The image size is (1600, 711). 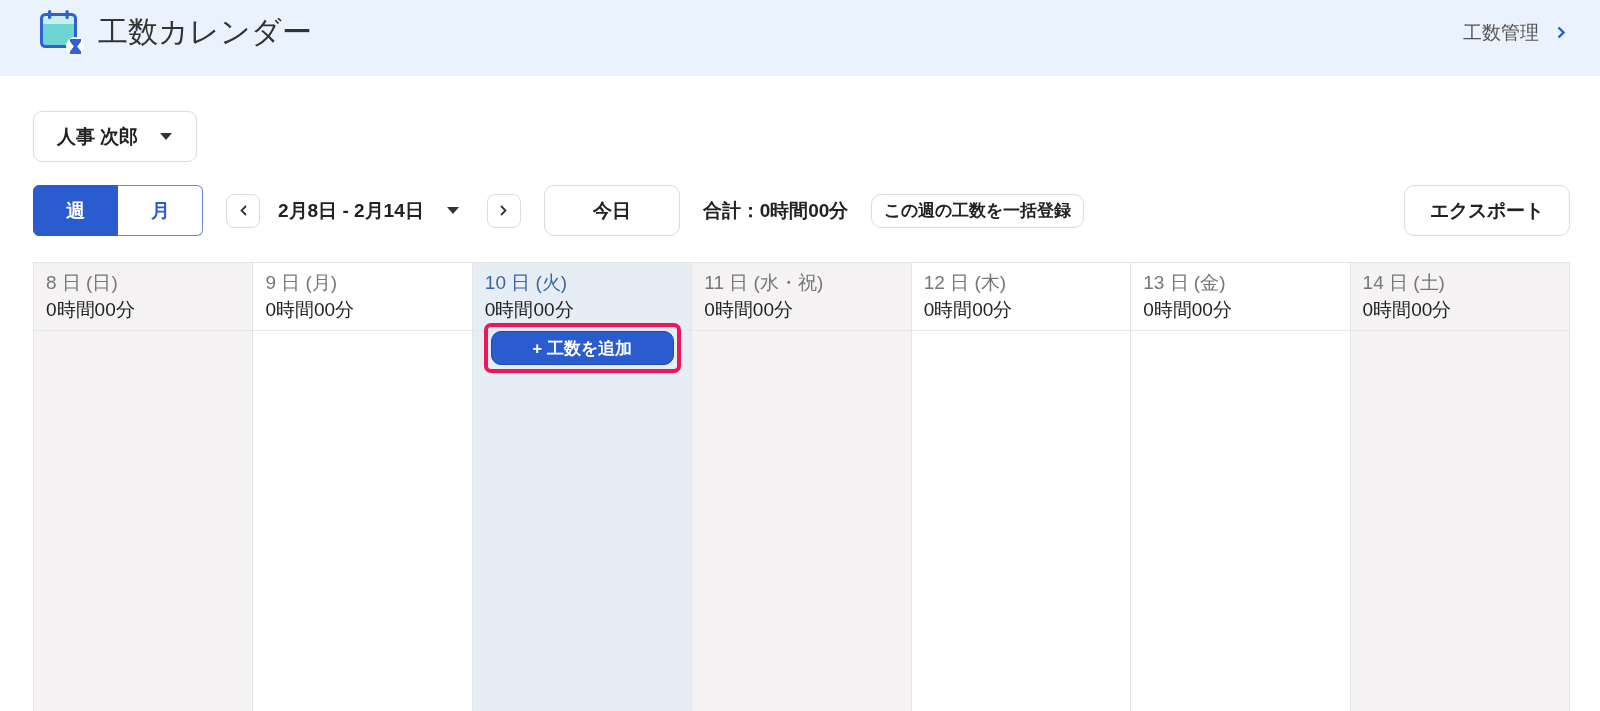 What do you see at coordinates (978, 210) in the screenshot?
I see `bulk-register-button: この週の工数を一括登録` at bounding box center [978, 210].